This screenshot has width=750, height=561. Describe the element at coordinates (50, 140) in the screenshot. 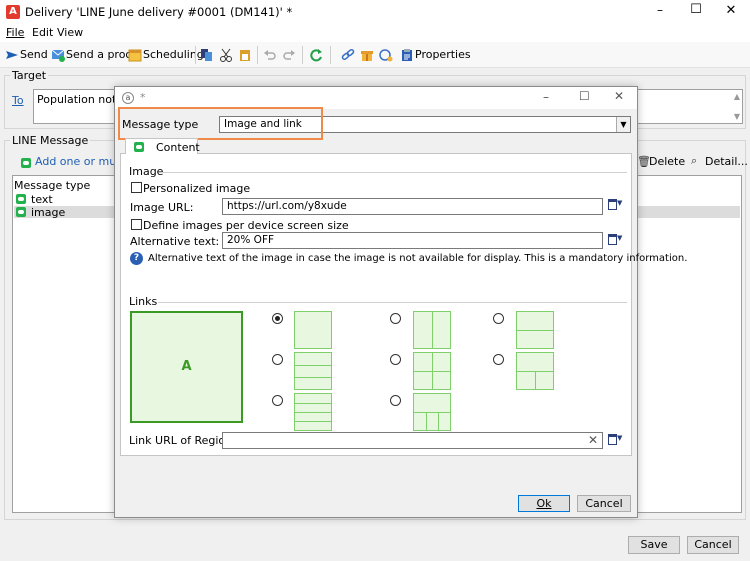

I see `line-message-legend: LINE Message` at that location.